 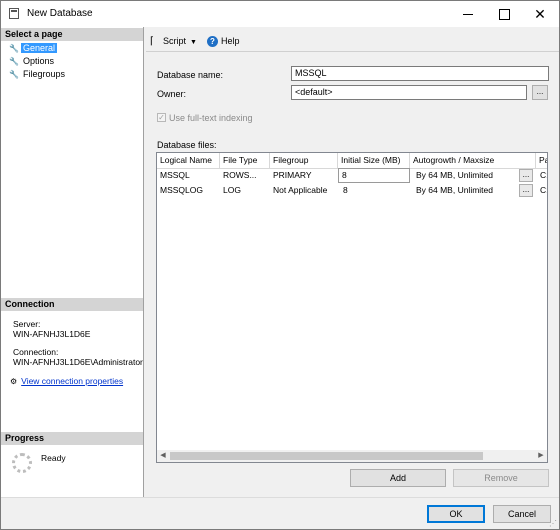 I want to click on cancel-button: Cancel, so click(x=522, y=514).